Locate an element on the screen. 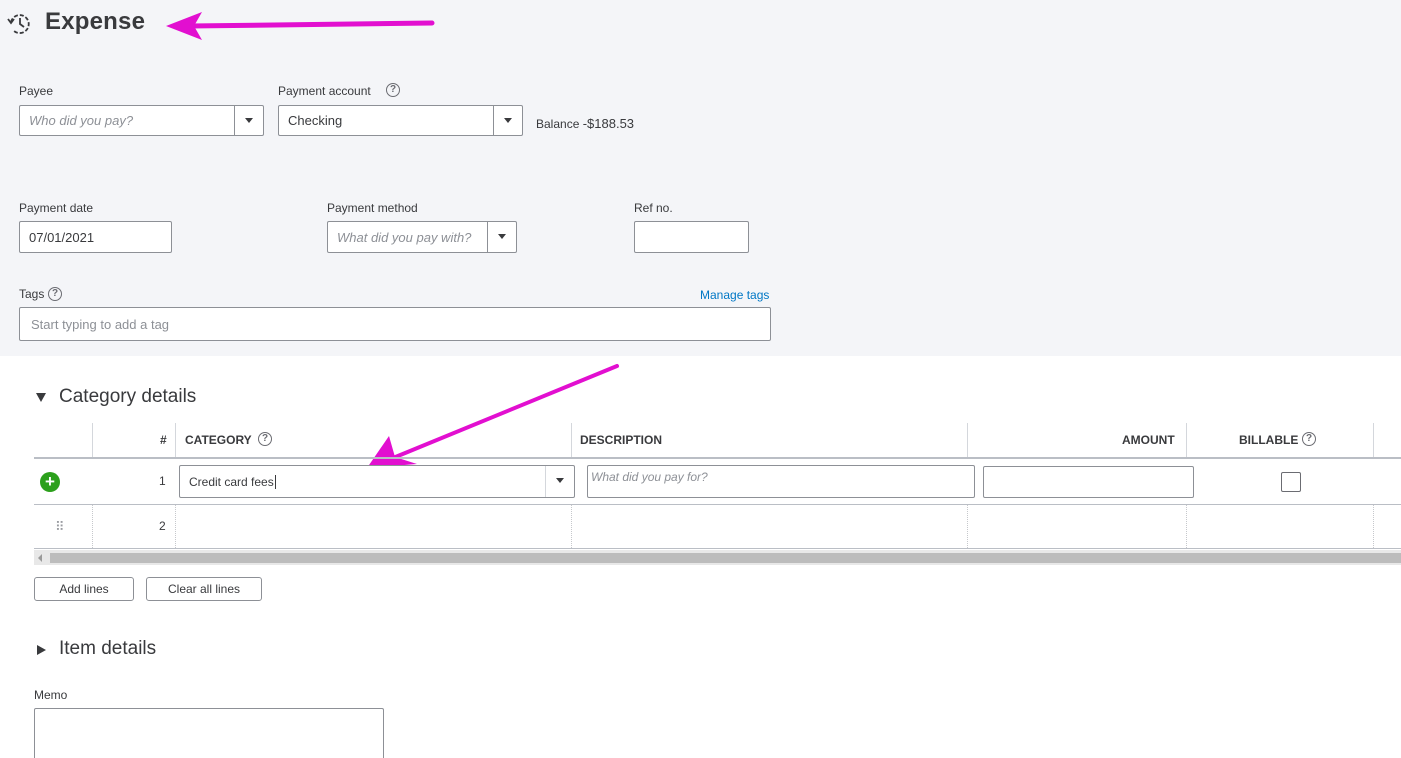  page-title: Expense is located at coordinates (95, 21).